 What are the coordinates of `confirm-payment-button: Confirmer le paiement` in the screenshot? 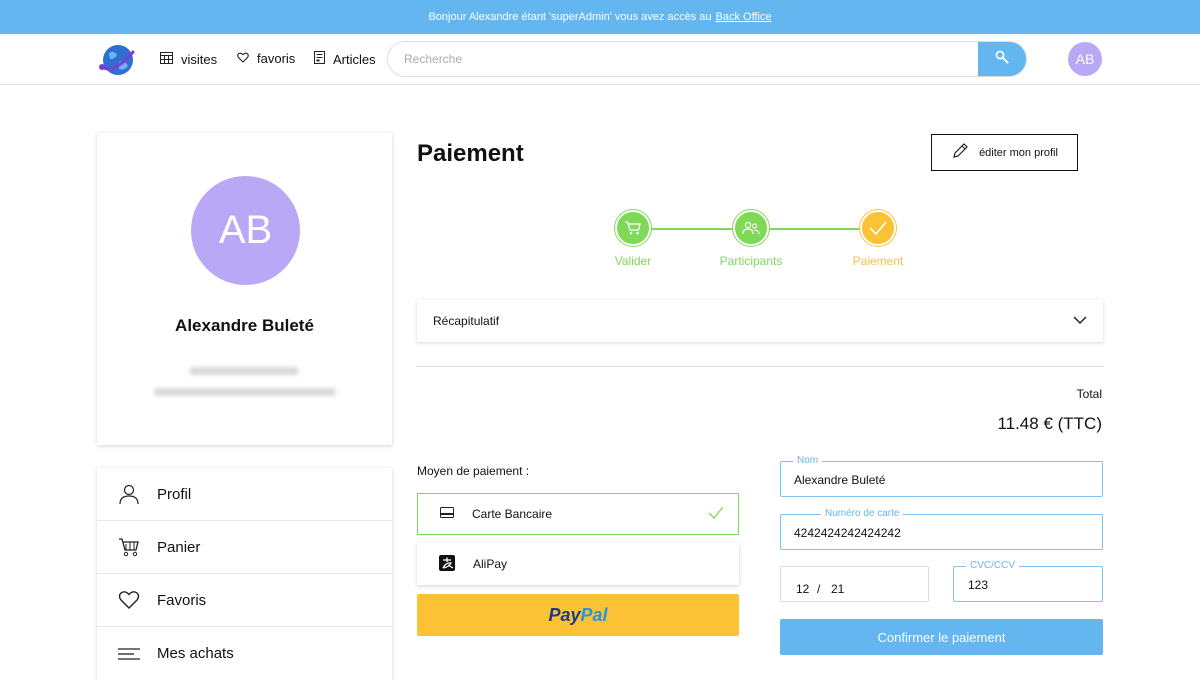 It's located at (941, 637).